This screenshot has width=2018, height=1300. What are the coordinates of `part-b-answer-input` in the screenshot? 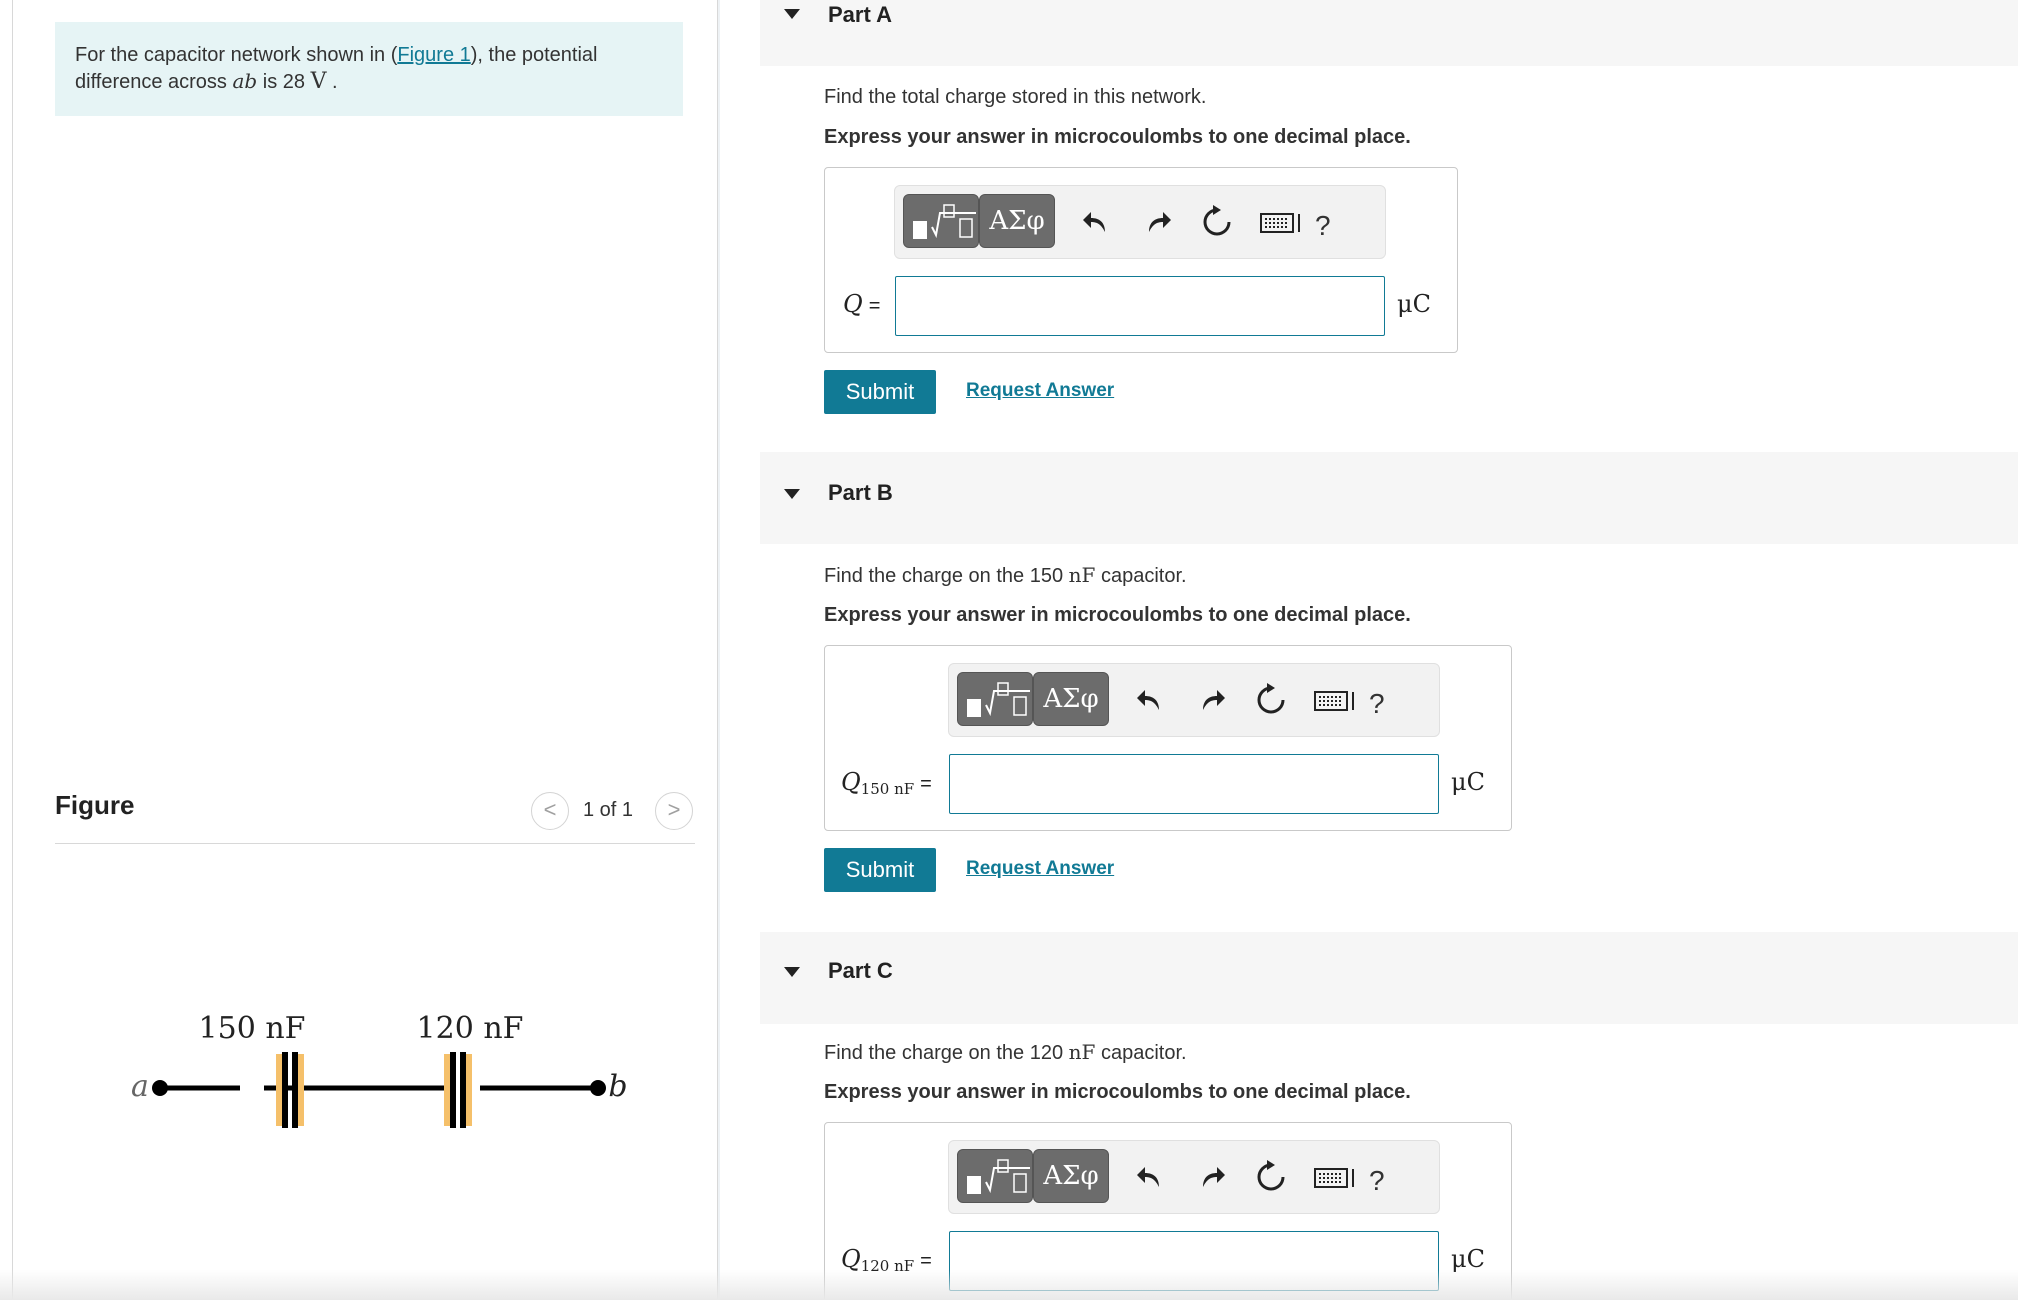 It's located at (1194, 784).